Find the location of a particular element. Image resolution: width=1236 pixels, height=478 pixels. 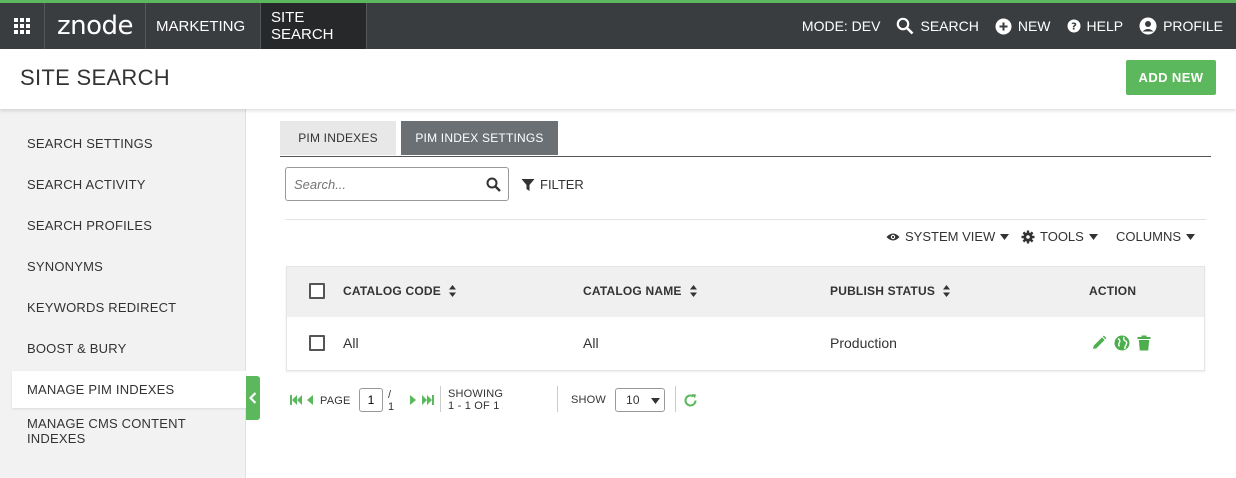

last-page-button is located at coordinates (428, 400).